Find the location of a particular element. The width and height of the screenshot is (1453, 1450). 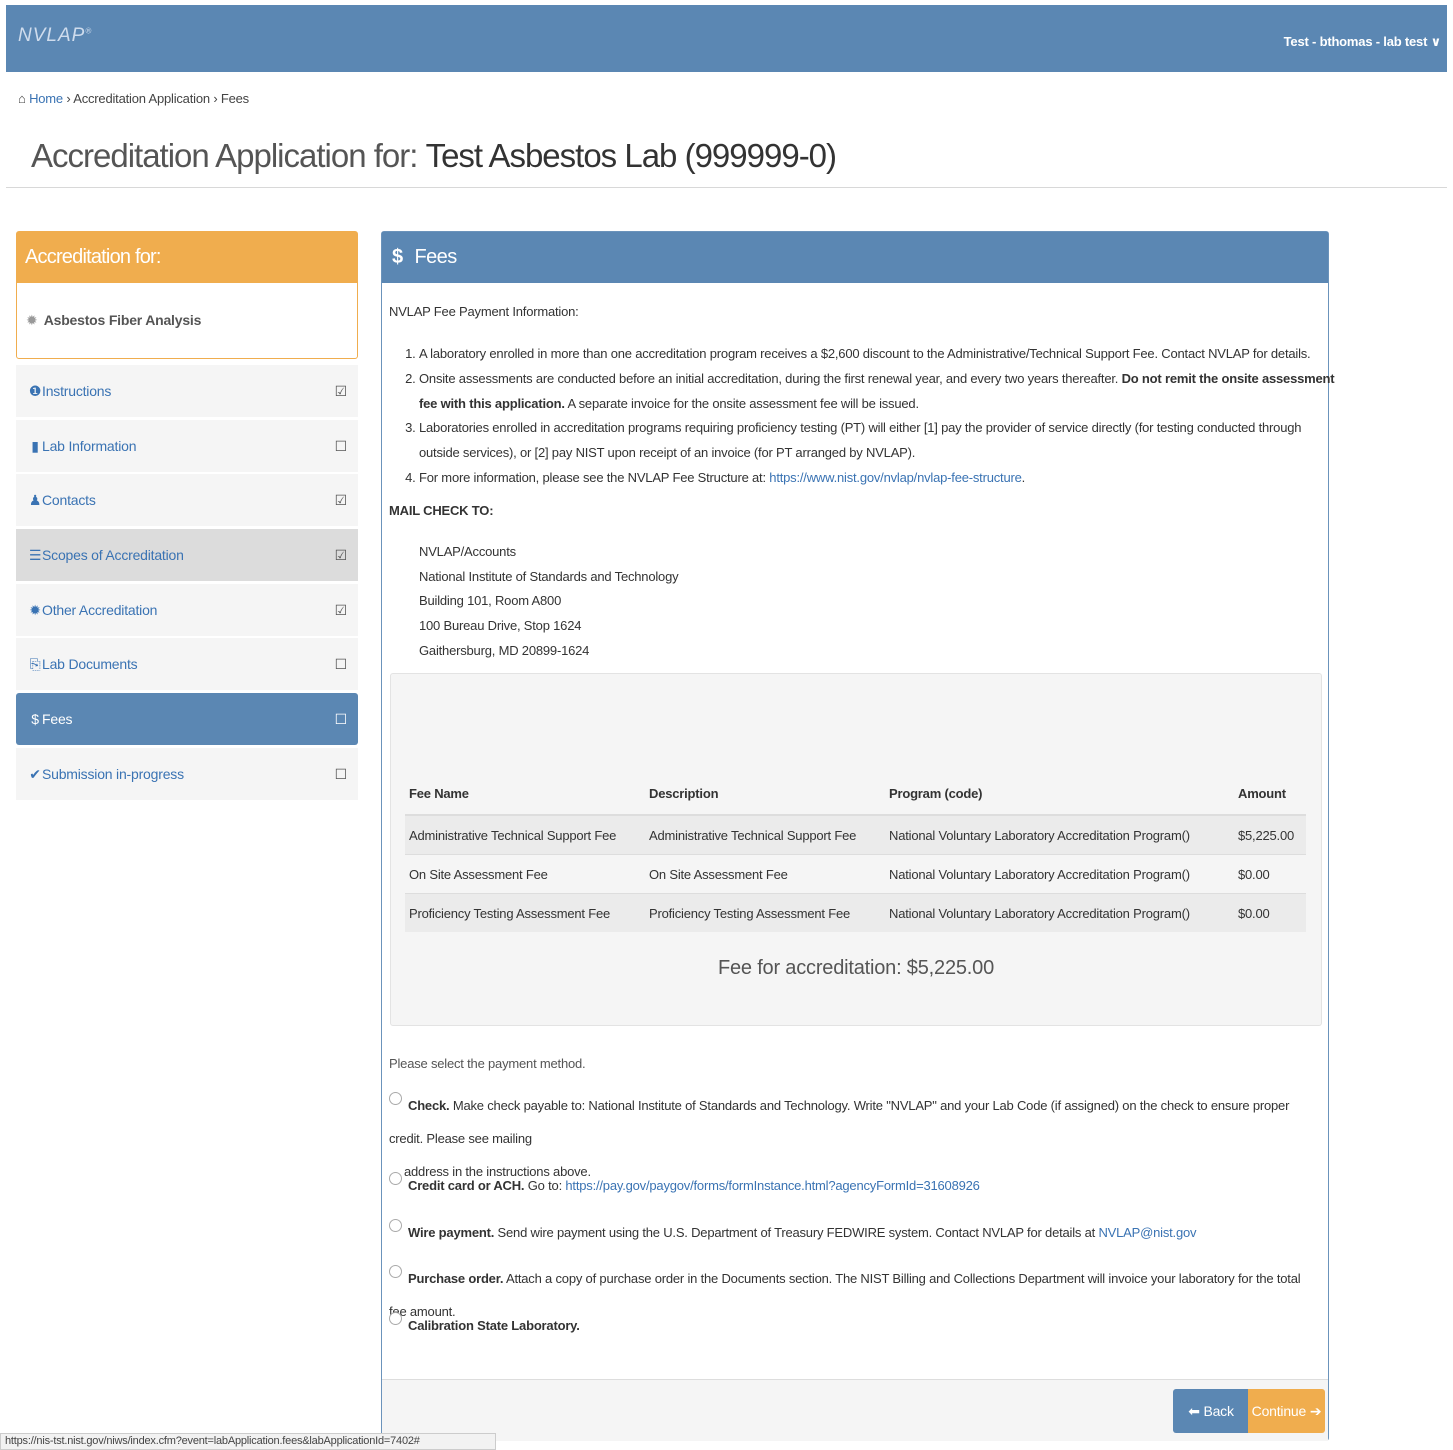

check-radio is located at coordinates (395, 1099).